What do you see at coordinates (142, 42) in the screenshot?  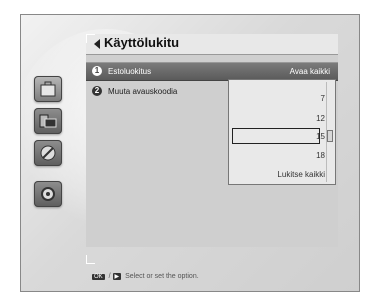 I see `page-title: Käyttölukitu` at bounding box center [142, 42].